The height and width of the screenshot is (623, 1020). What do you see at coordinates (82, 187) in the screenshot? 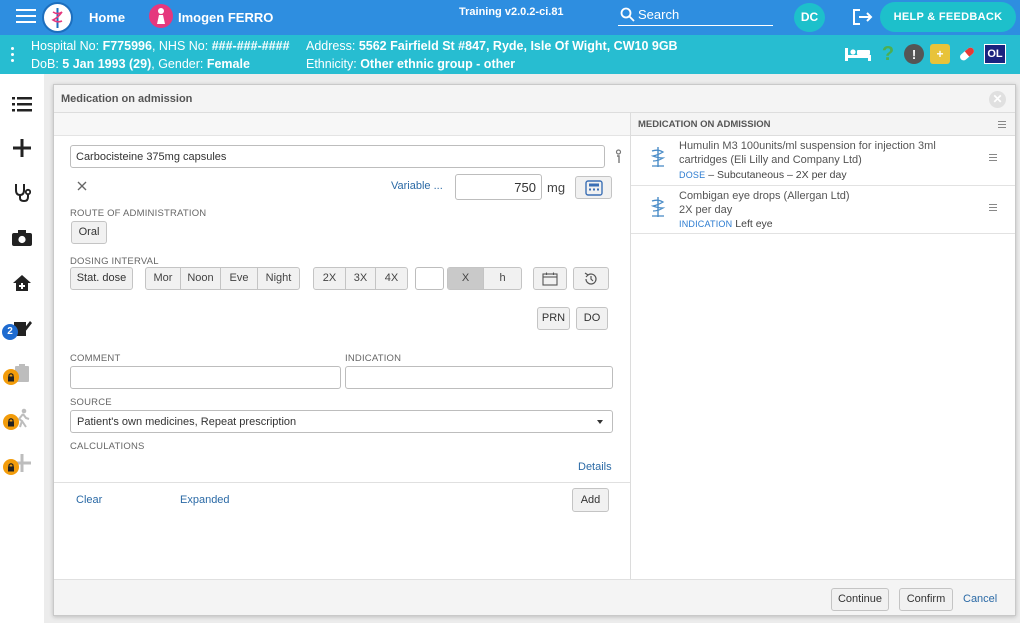
I see `clear-medication-icon` at bounding box center [82, 187].